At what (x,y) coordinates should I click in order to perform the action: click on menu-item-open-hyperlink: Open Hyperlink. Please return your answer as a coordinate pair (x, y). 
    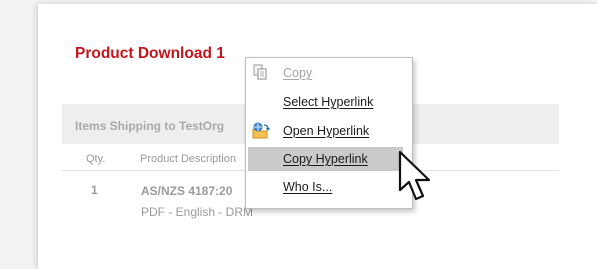
    Looking at the image, I should click on (329, 131).